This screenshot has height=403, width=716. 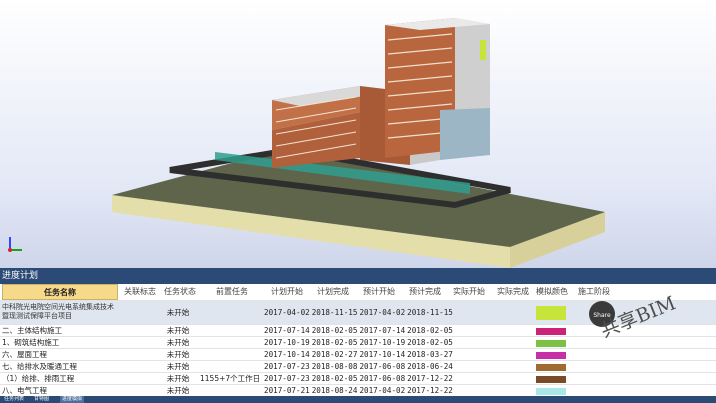 What do you see at coordinates (358, 399) in the screenshot?
I see `bottom-tab-bar: 任务列表 甘特图 进度模拟` at bounding box center [358, 399].